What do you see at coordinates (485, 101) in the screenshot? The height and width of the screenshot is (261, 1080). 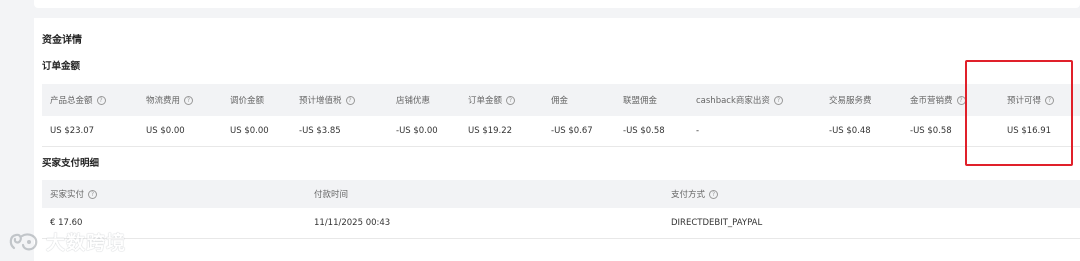 I see `header-label: 订单金额` at bounding box center [485, 101].